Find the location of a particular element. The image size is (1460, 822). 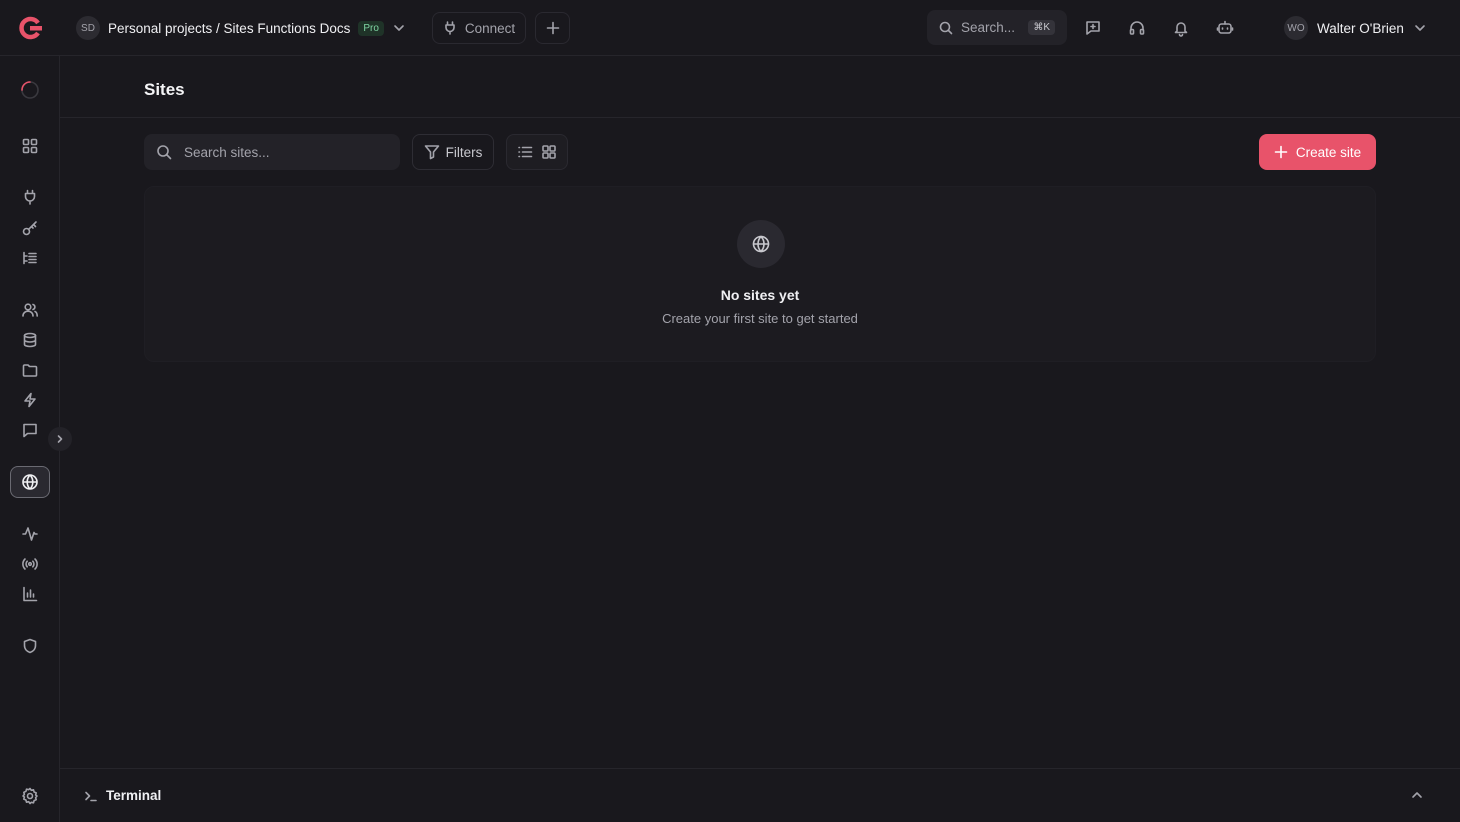

bolt-icon is located at coordinates (30, 400).